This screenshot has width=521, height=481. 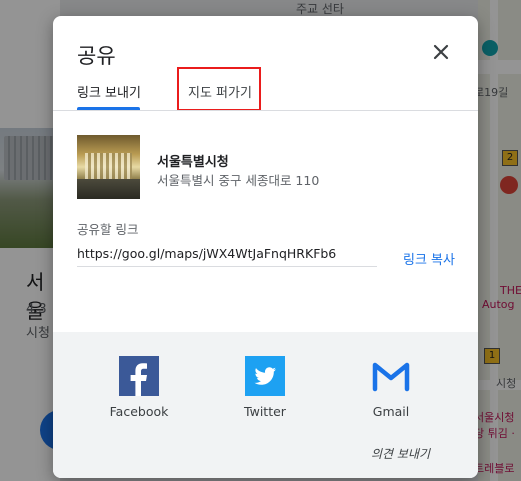 What do you see at coordinates (429, 258) in the screenshot?
I see `copy-link-button: 링크 복사` at bounding box center [429, 258].